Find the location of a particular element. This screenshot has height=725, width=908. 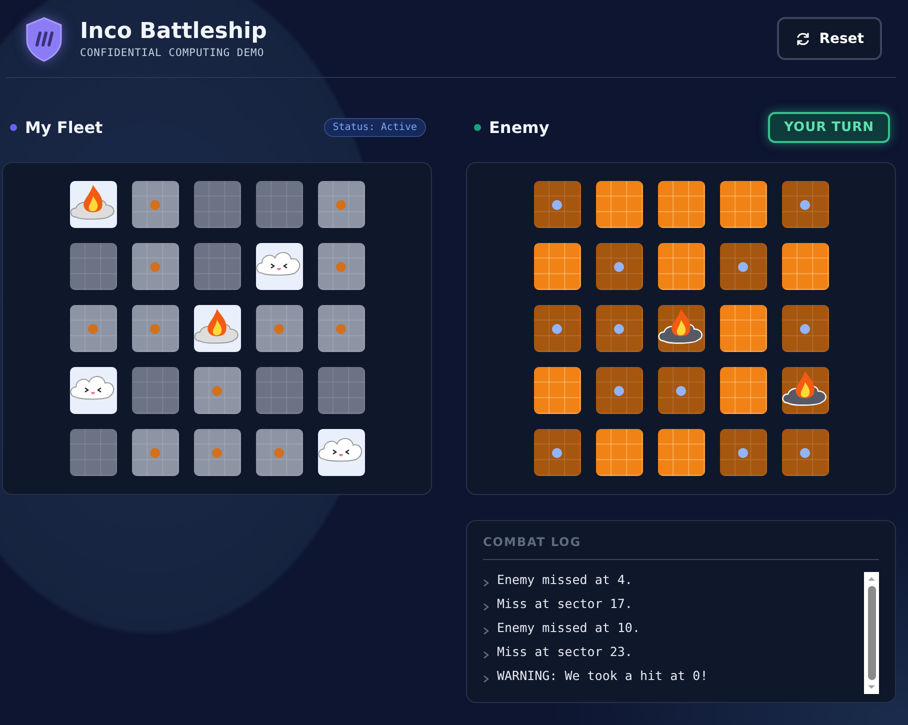

scrollbar is located at coordinates (871, 633).